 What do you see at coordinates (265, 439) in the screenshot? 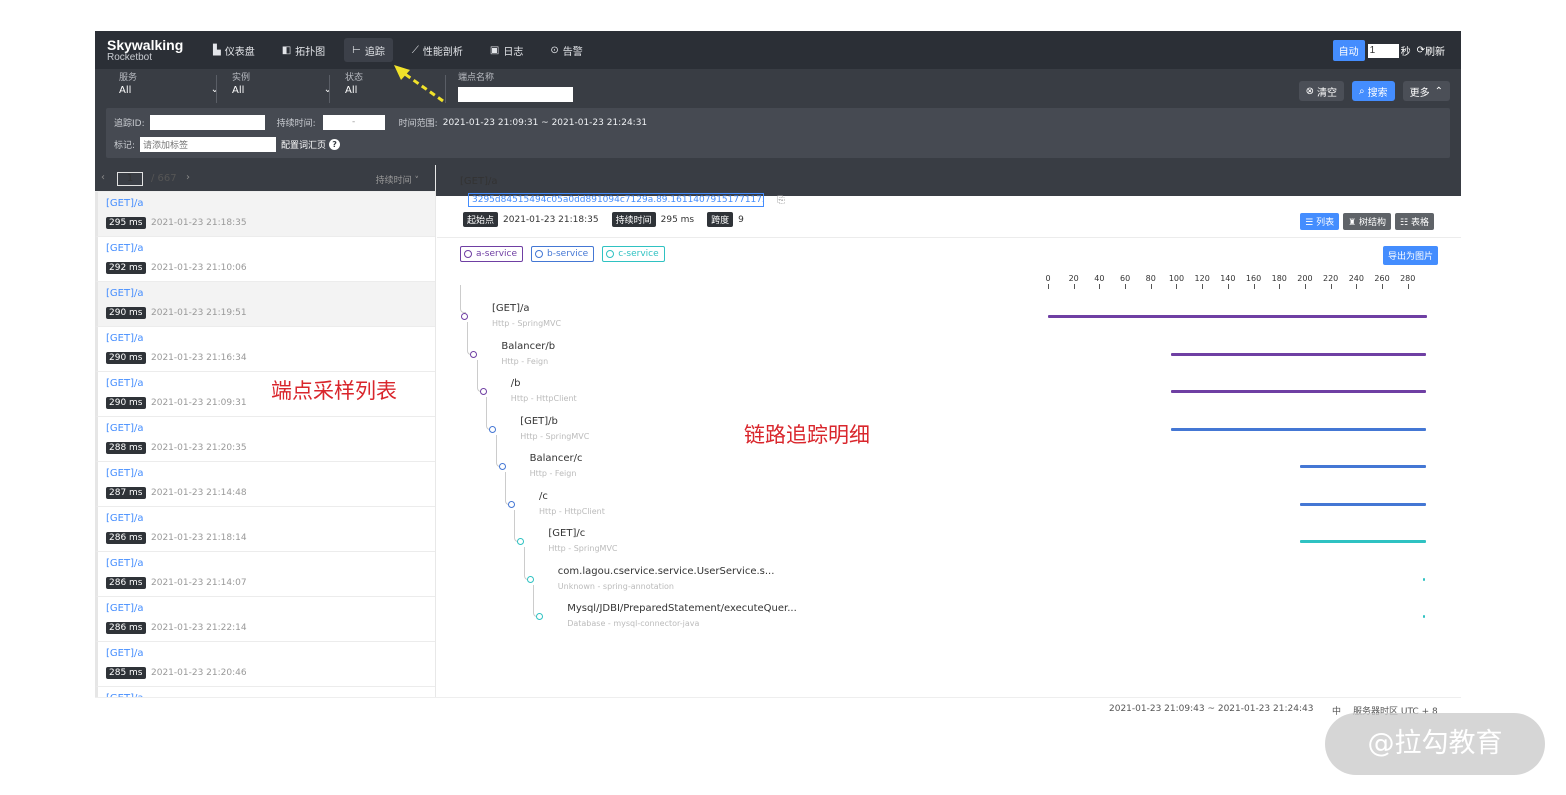
I see `trace-list-item: [GET]/a 288 ms 2021-01-23 21:20:35` at bounding box center [265, 439].